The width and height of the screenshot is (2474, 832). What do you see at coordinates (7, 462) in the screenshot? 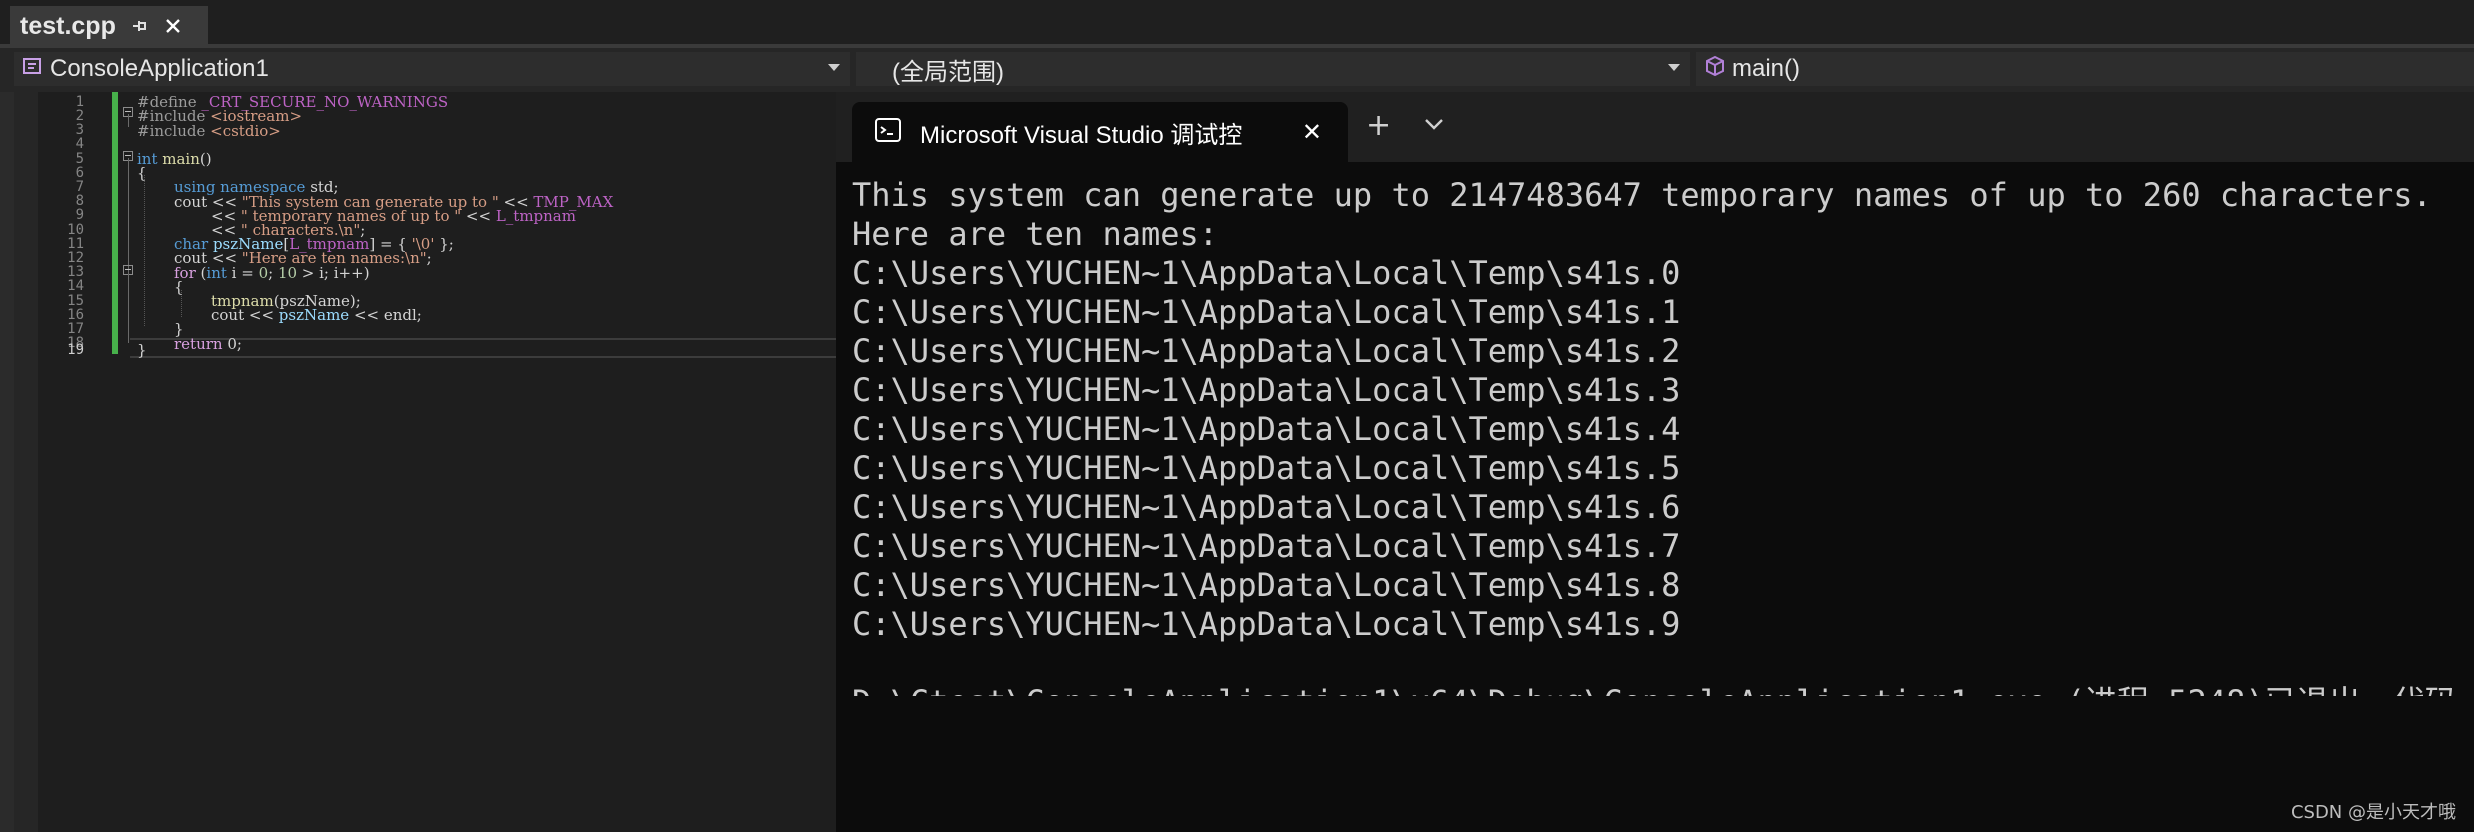
I see `editor-left-border` at bounding box center [7, 462].